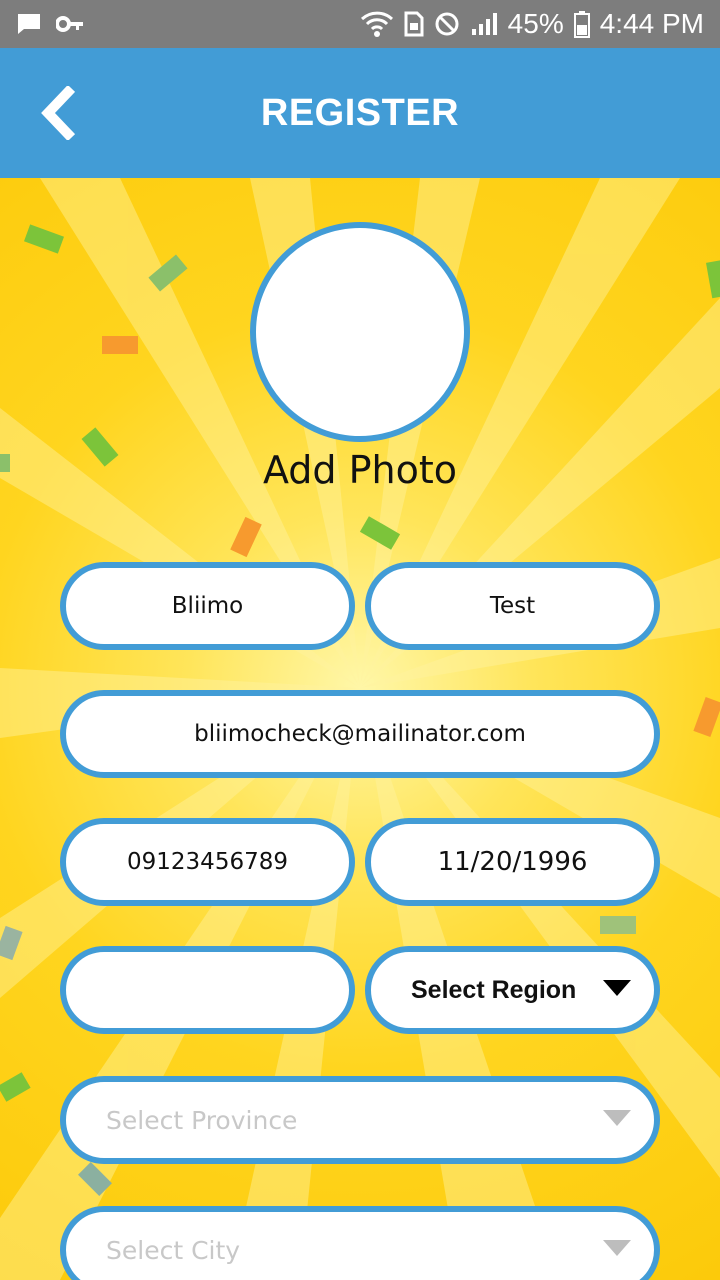  I want to click on sim-icon, so click(414, 24).